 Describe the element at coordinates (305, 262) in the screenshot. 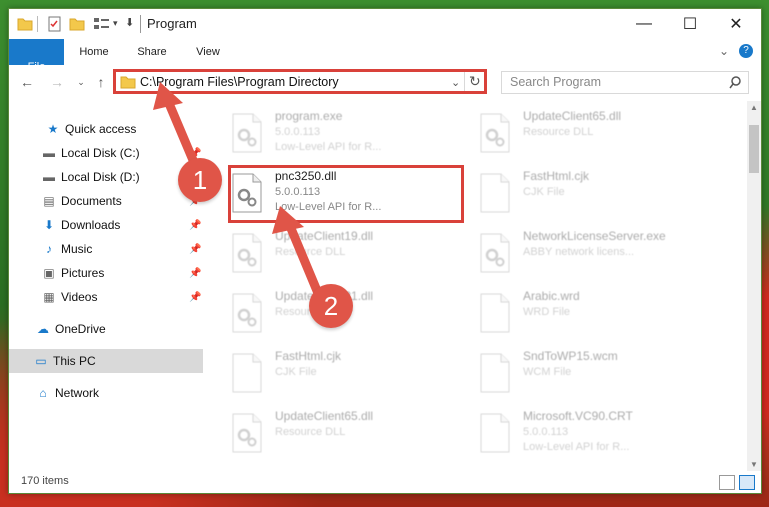

I see `arrow-2-shaft` at that location.